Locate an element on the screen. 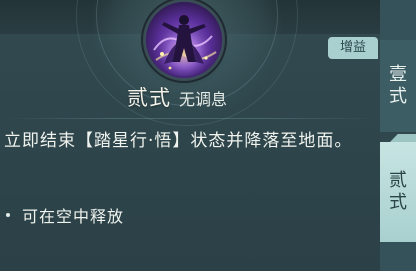 The height and width of the screenshot is (271, 416). skill-subtitle: 无调息 is located at coordinates (203, 99).